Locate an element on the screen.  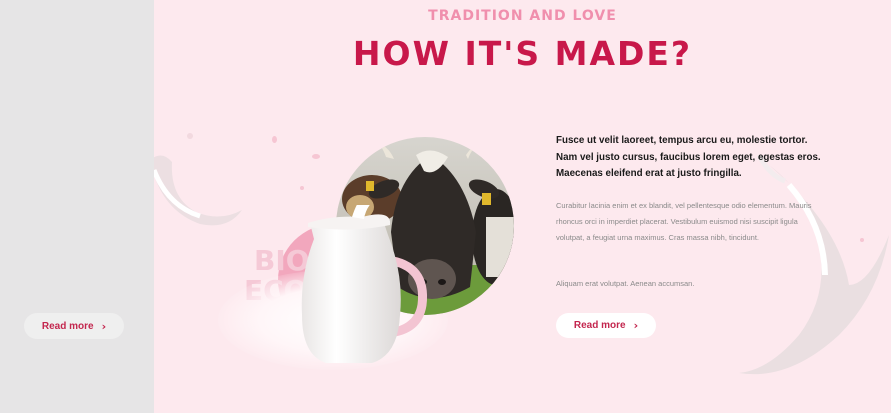
previous-read-more-button: Read more › is located at coordinates (74, 326).